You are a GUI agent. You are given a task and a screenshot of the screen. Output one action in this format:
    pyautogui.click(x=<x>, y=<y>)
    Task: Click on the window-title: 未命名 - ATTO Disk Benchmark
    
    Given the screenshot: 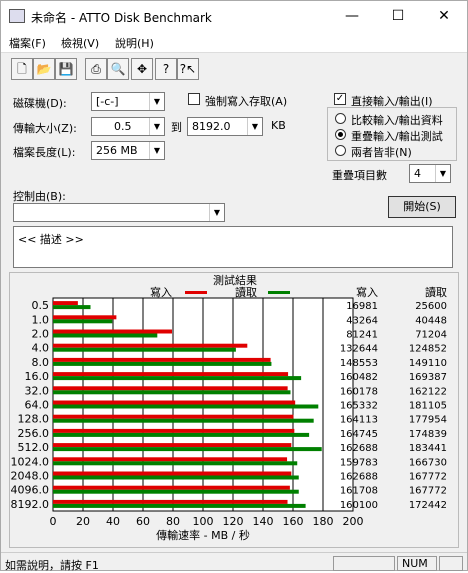 What is the action you would take?
    pyautogui.click(x=121, y=18)
    